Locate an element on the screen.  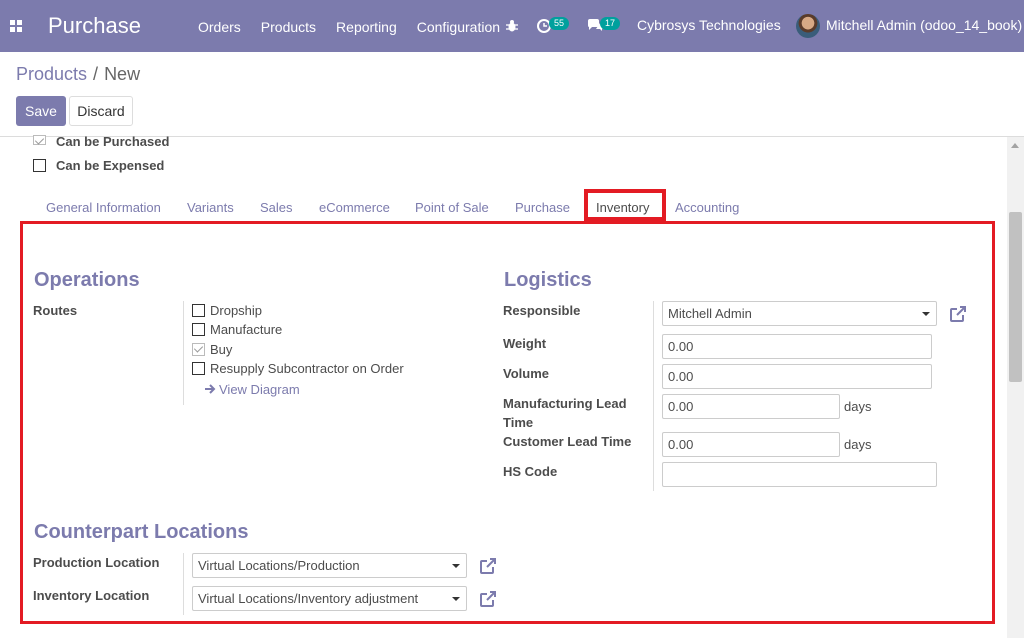
customer-lead-label: Customer Lead Time is located at coordinates (567, 441).